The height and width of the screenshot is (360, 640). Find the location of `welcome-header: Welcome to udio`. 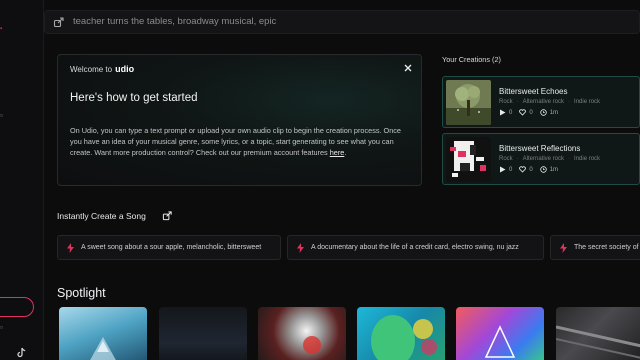

welcome-header: Welcome to udio is located at coordinates (102, 69).